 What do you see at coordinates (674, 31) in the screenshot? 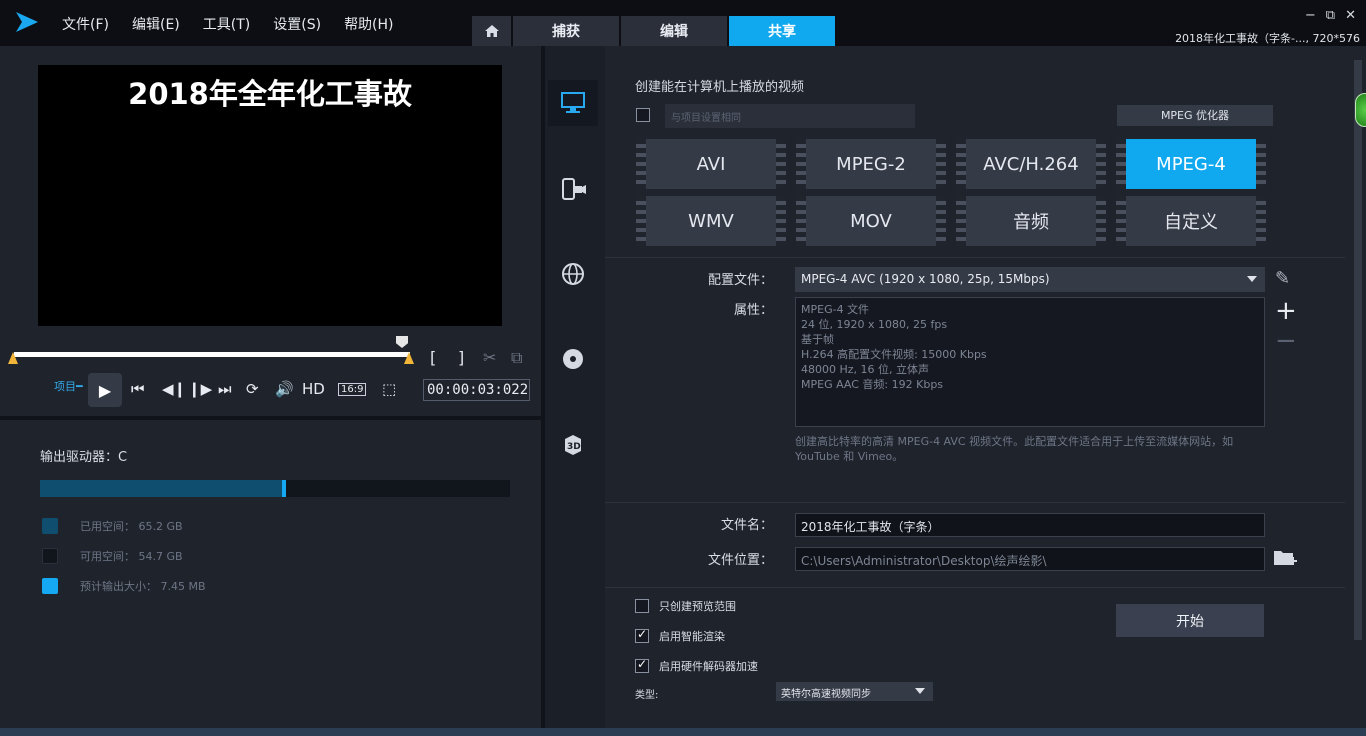
I see `tab-edit: 编辑` at bounding box center [674, 31].